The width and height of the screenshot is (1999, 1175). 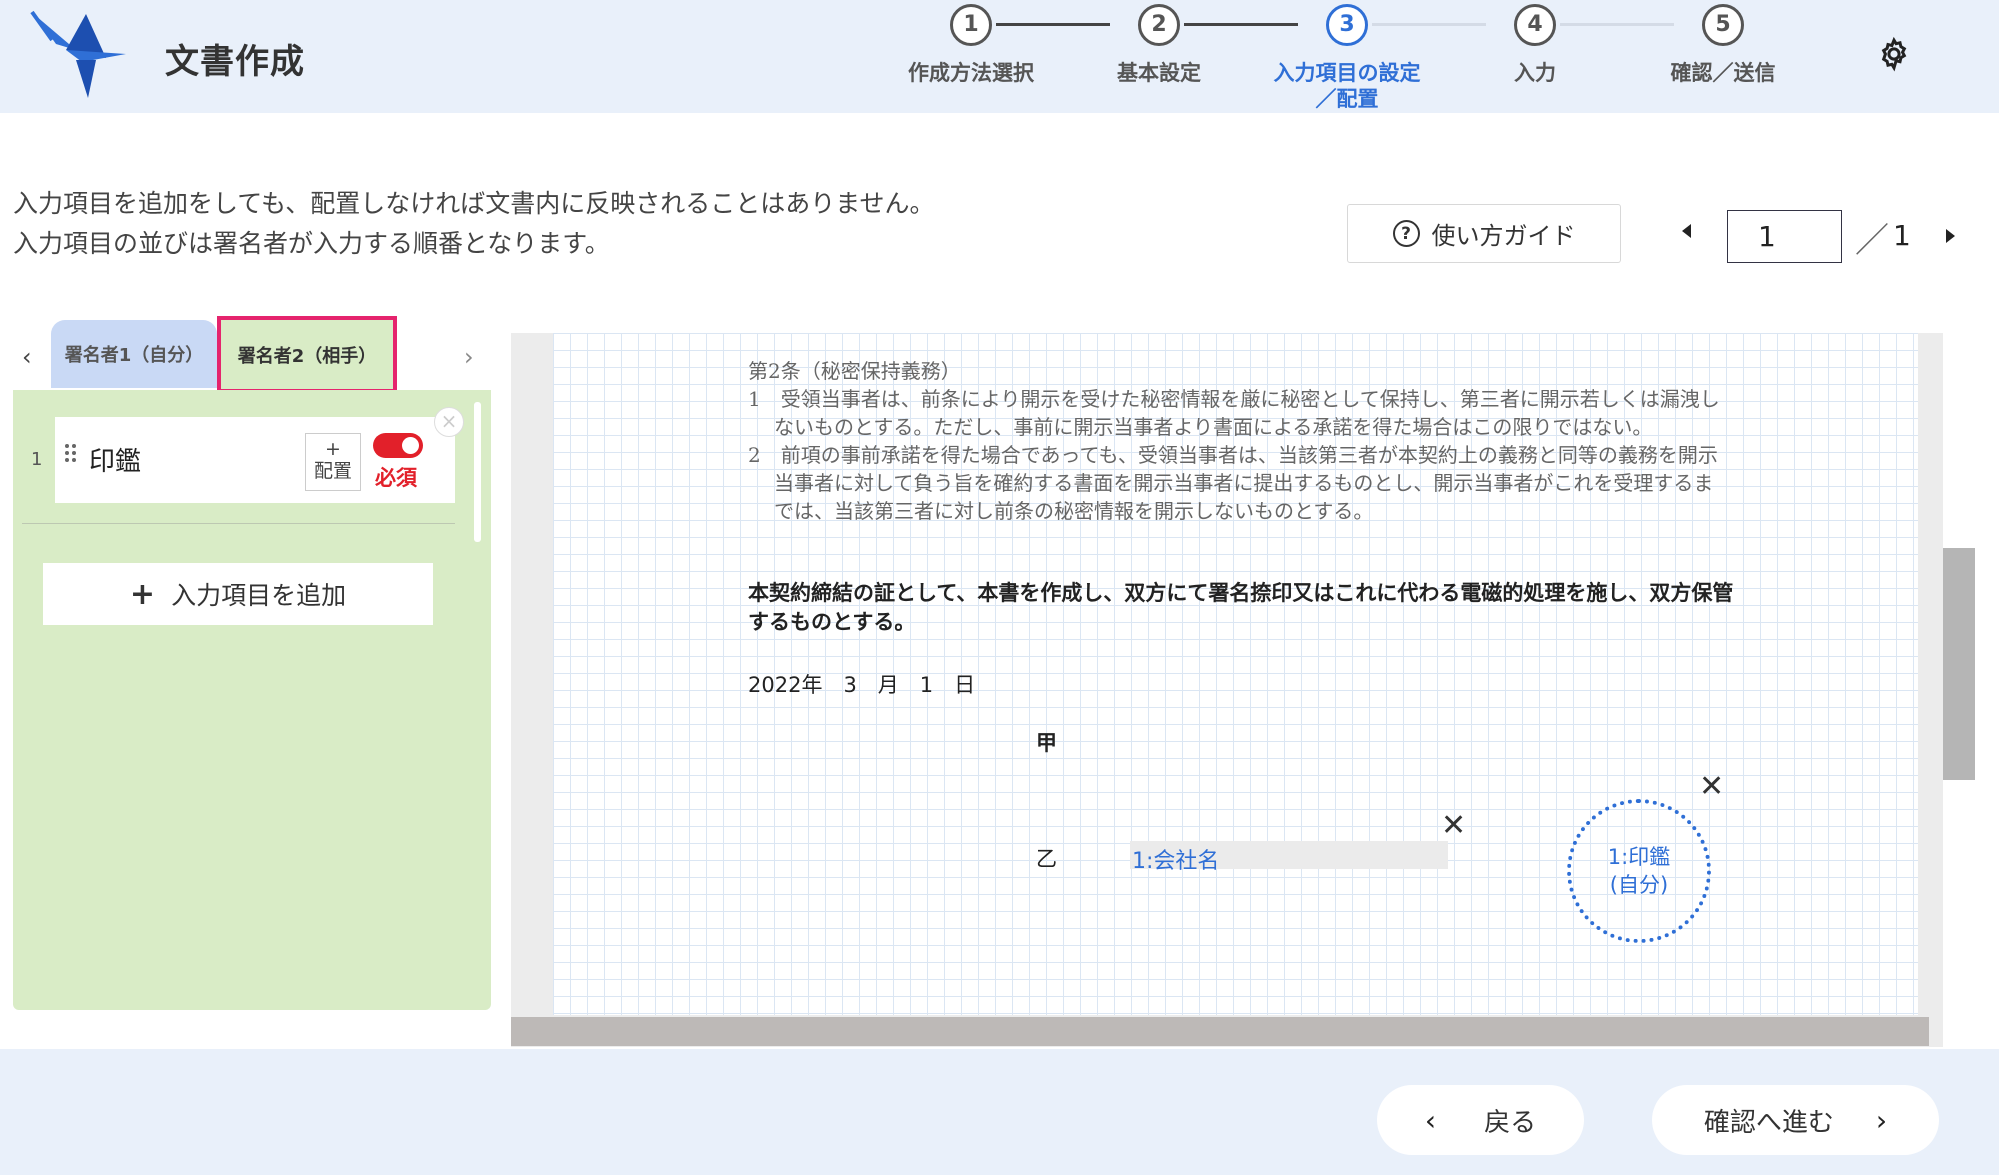 What do you see at coordinates (238, 523) in the screenshot?
I see `divider` at bounding box center [238, 523].